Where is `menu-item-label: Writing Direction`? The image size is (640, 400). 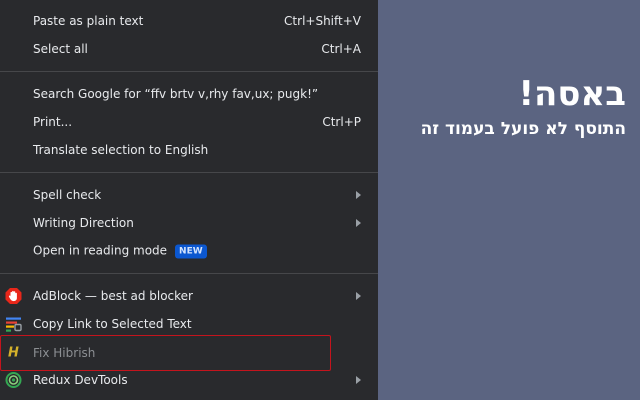
menu-item-label: Writing Direction is located at coordinates (83, 223).